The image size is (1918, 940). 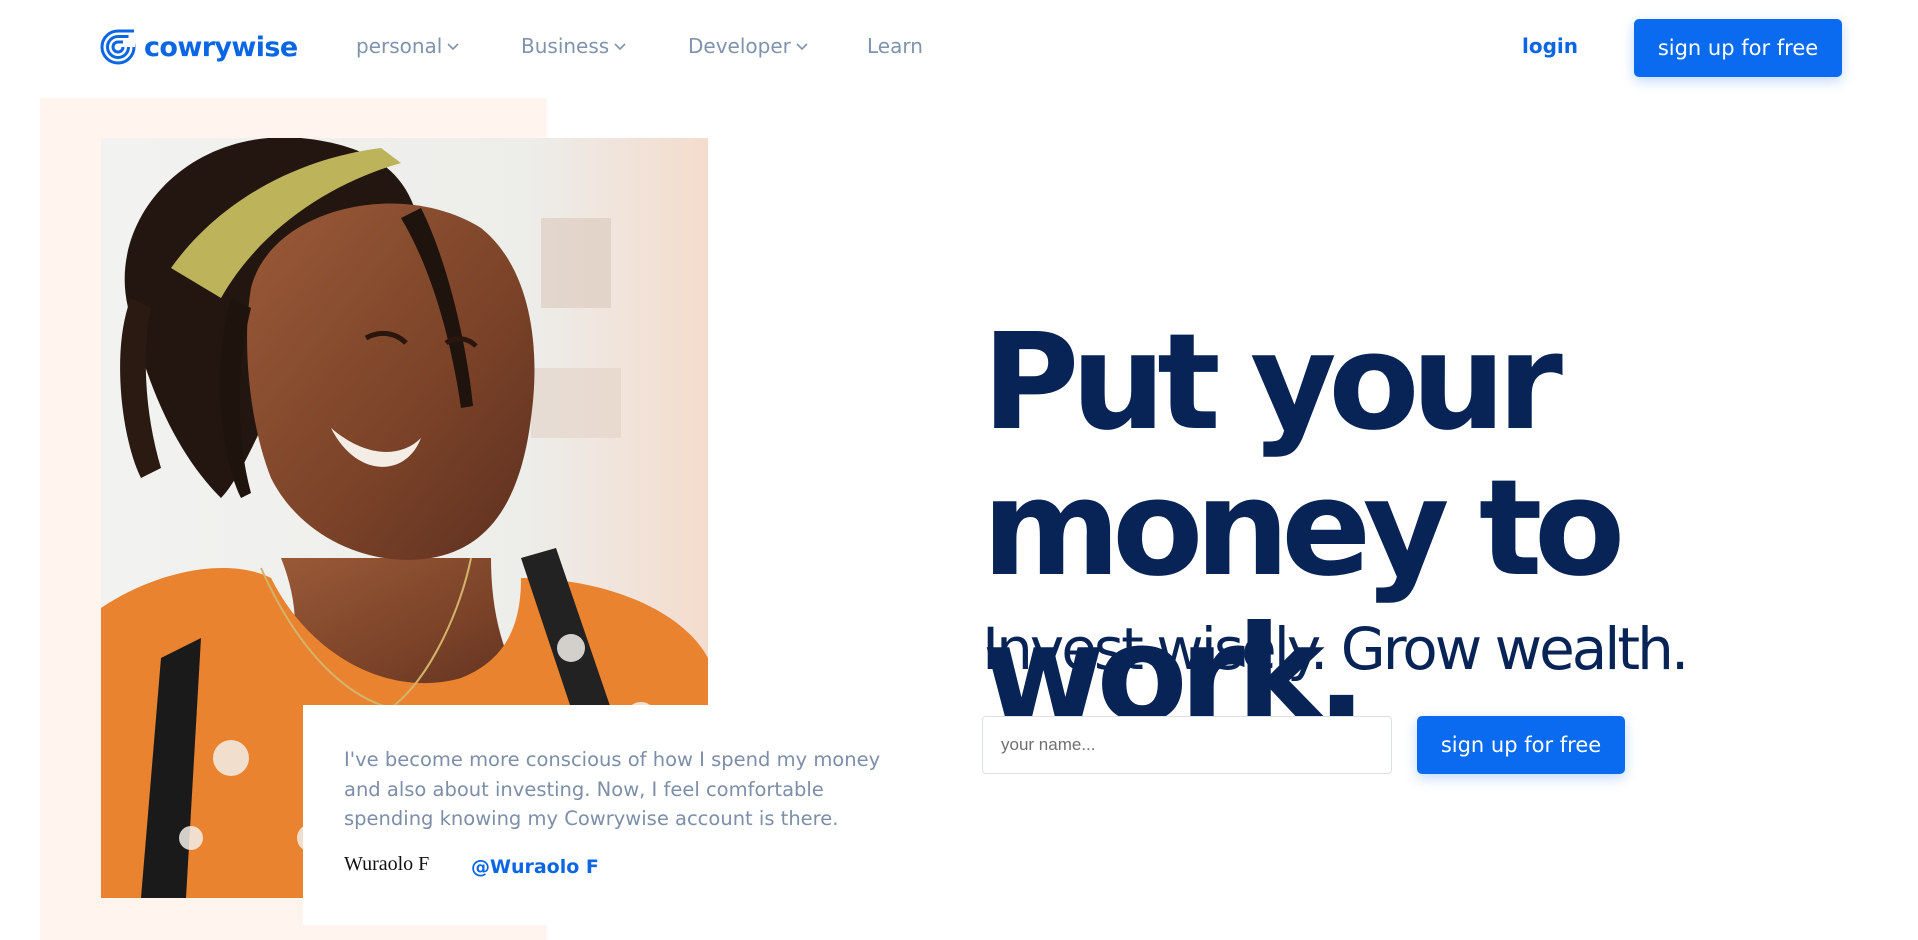 I want to click on nav-learn: Learn, so click(x=895, y=46).